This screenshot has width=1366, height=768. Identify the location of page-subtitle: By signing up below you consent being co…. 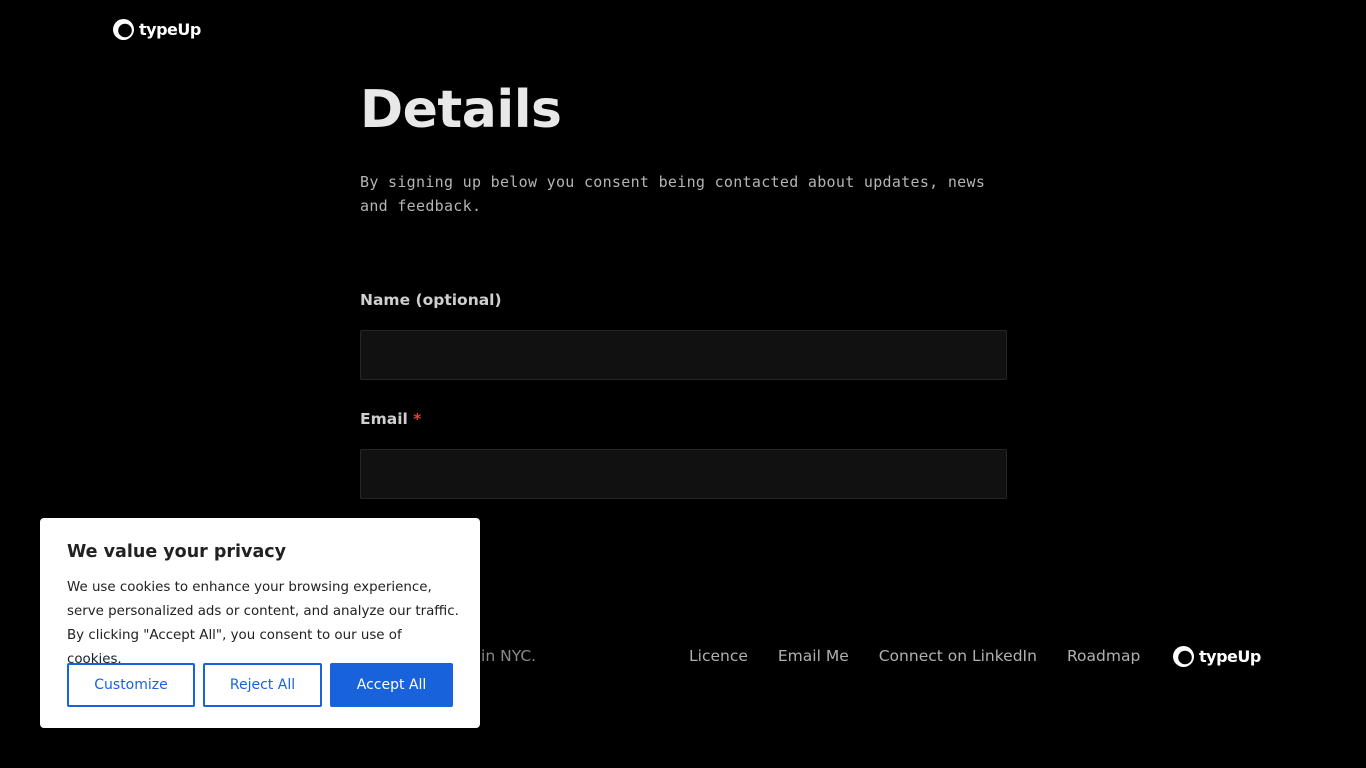
(673, 194).